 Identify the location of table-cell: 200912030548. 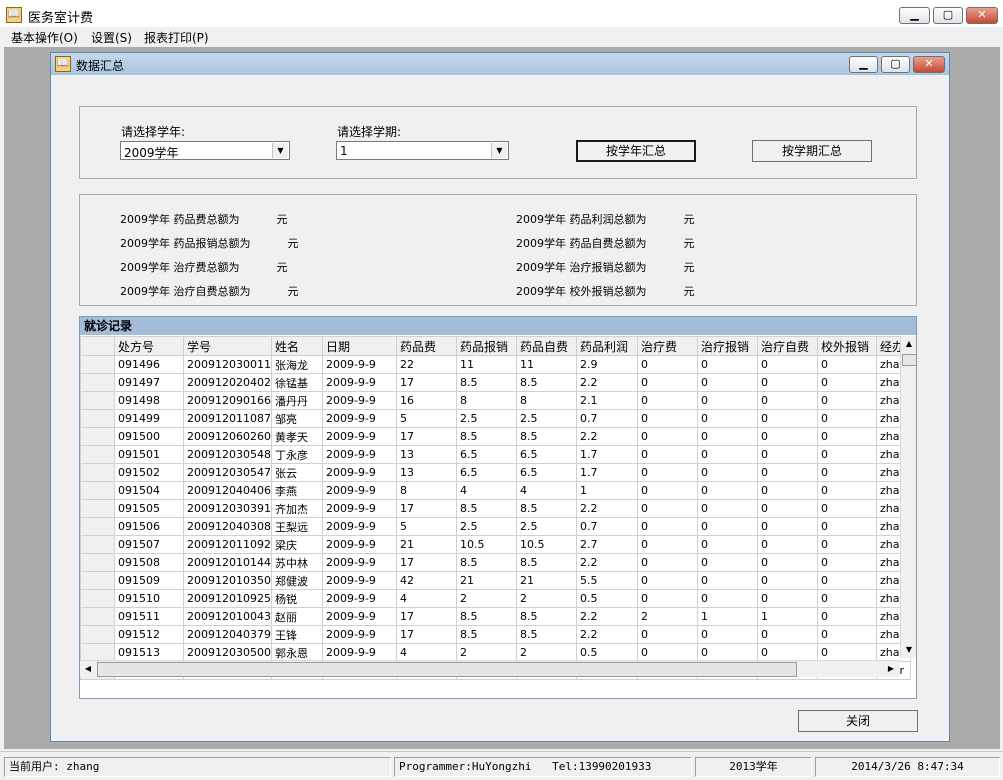
(227, 454).